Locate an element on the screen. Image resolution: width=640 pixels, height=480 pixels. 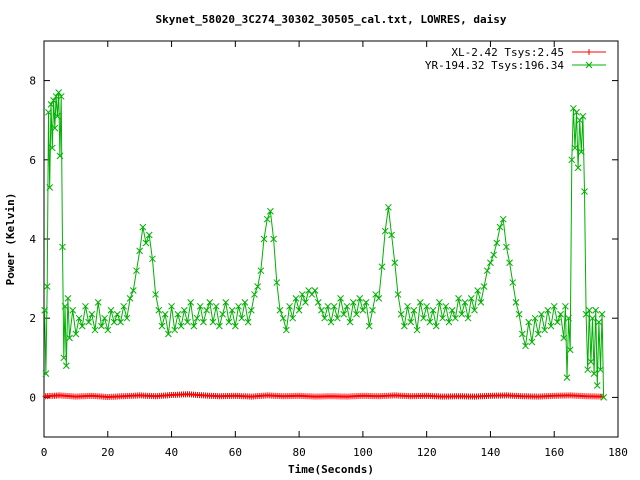
legend-label: YR-194.32 Tsys:196.34 is located at coordinates (494, 65).